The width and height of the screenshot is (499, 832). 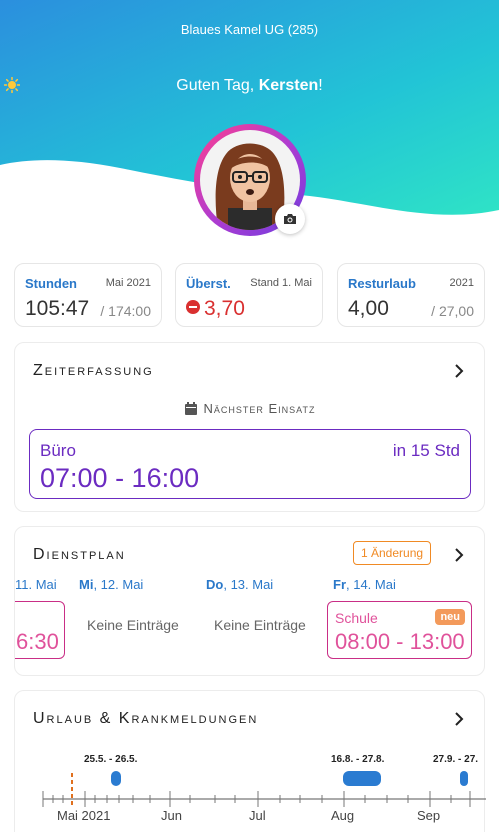 What do you see at coordinates (250, 464) in the screenshot?
I see `next-shift-box: Büro in 15 Std 07:00 - 16:00` at bounding box center [250, 464].